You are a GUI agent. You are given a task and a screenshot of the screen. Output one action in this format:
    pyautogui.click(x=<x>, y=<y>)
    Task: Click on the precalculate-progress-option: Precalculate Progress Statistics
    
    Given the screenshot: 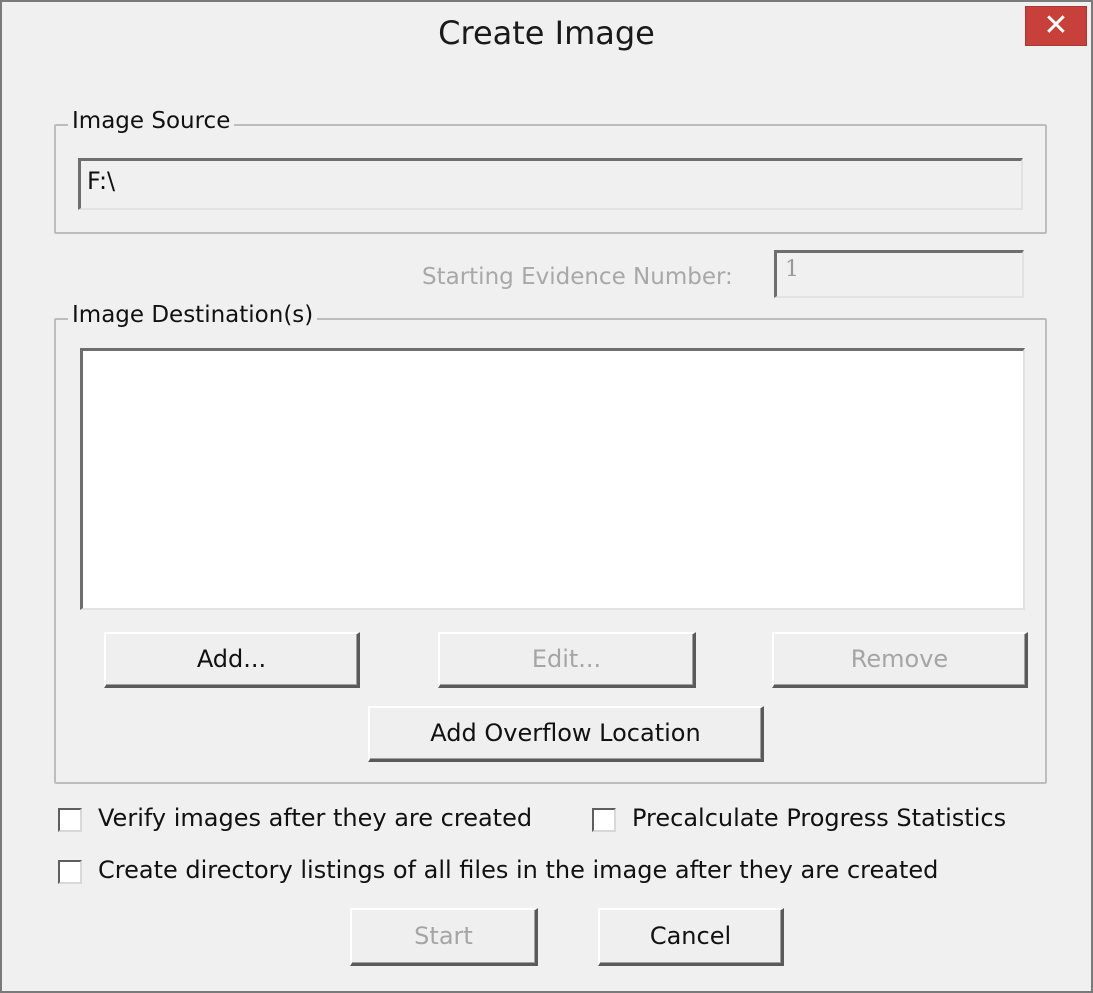 What is the action you would take?
    pyautogui.click(x=812, y=821)
    